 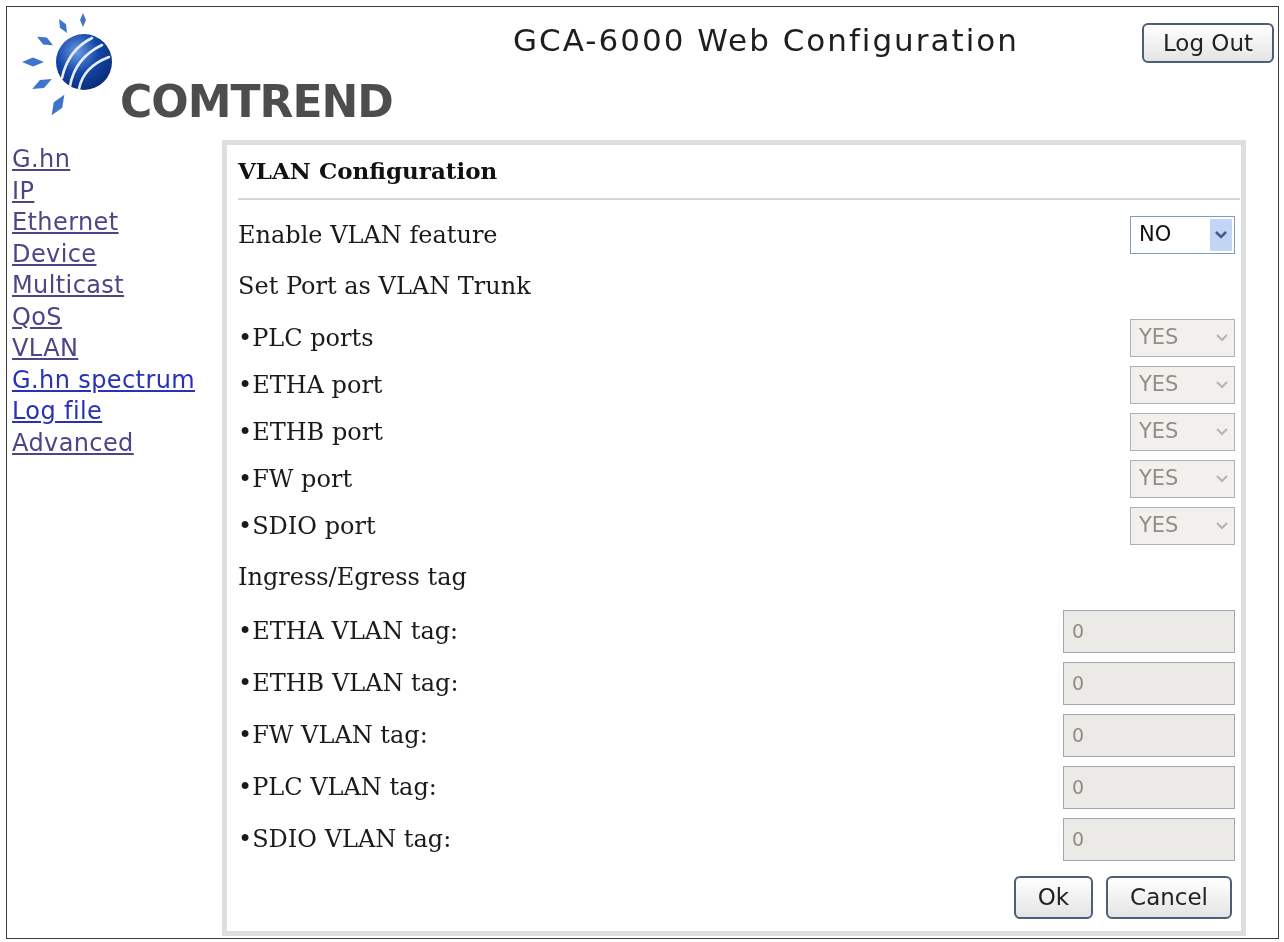 What do you see at coordinates (766, 40) in the screenshot?
I see `page-title: GCA-6000 Web Configuration` at bounding box center [766, 40].